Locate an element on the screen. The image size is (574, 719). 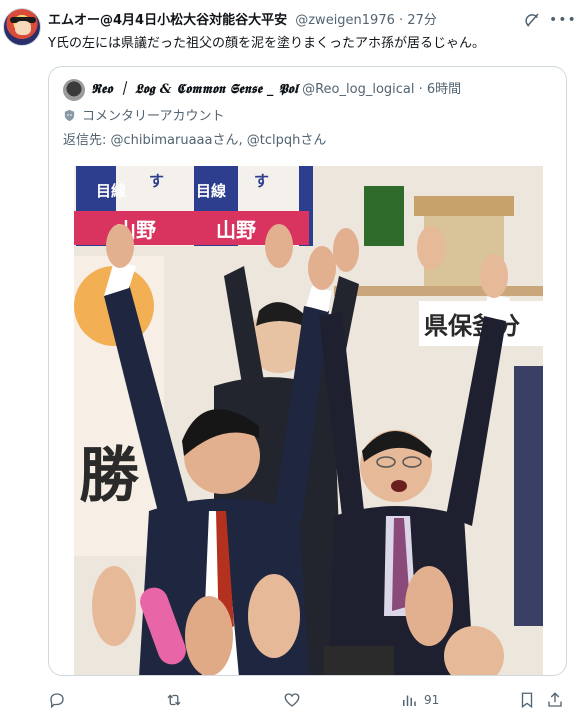
reply-mid: さん, is located at coordinates (229, 140).